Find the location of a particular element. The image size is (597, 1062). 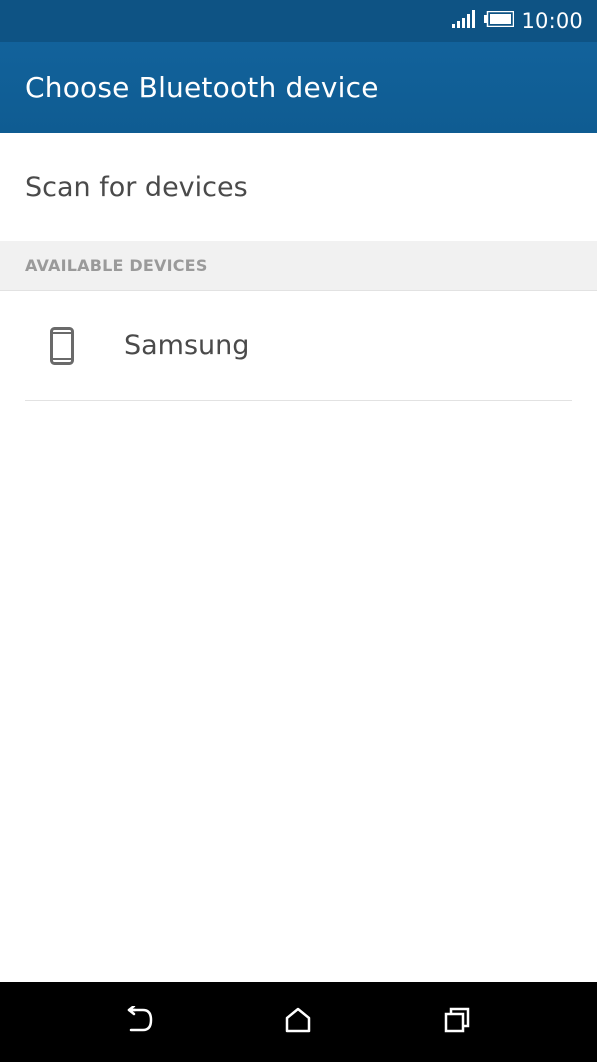

status-clock: 10:00 is located at coordinates (552, 21).